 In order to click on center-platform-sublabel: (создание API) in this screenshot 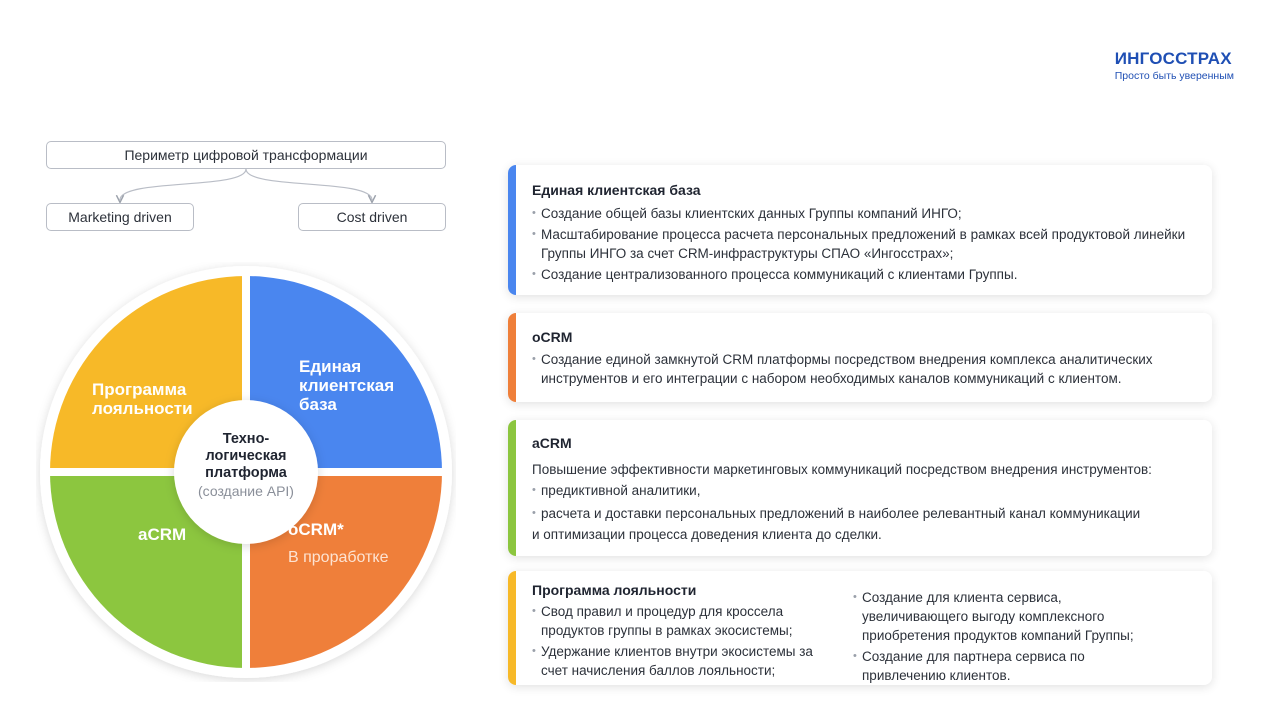, I will do `click(246, 491)`.